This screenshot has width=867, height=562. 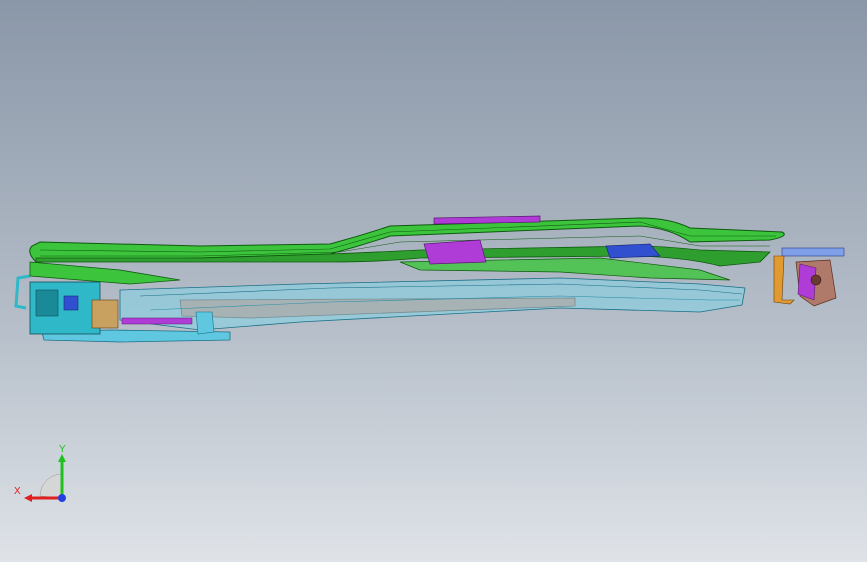 I want to click on axis-triad: X Y, so click(x=45, y=475).